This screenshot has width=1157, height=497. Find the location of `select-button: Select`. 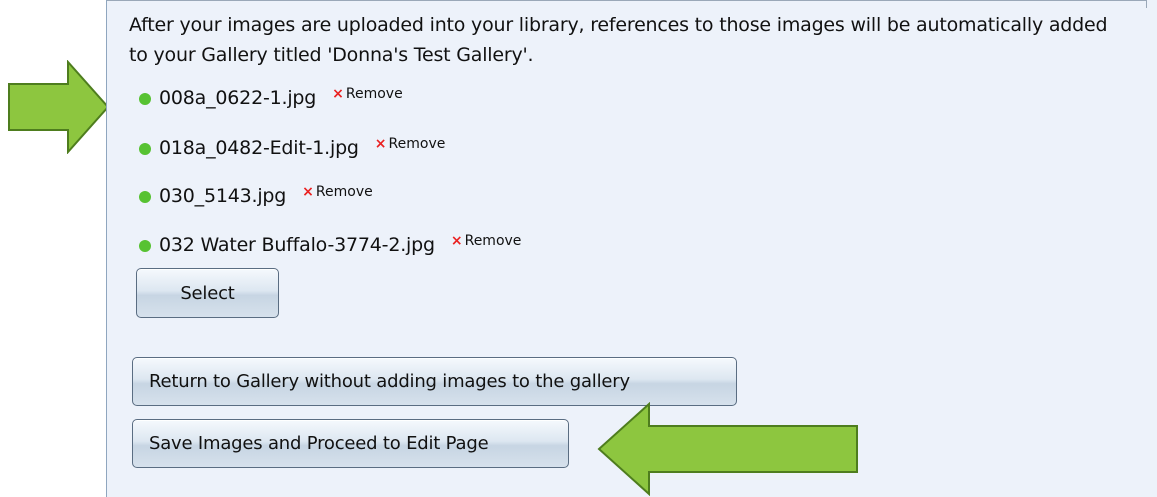

select-button: Select is located at coordinates (207, 293).